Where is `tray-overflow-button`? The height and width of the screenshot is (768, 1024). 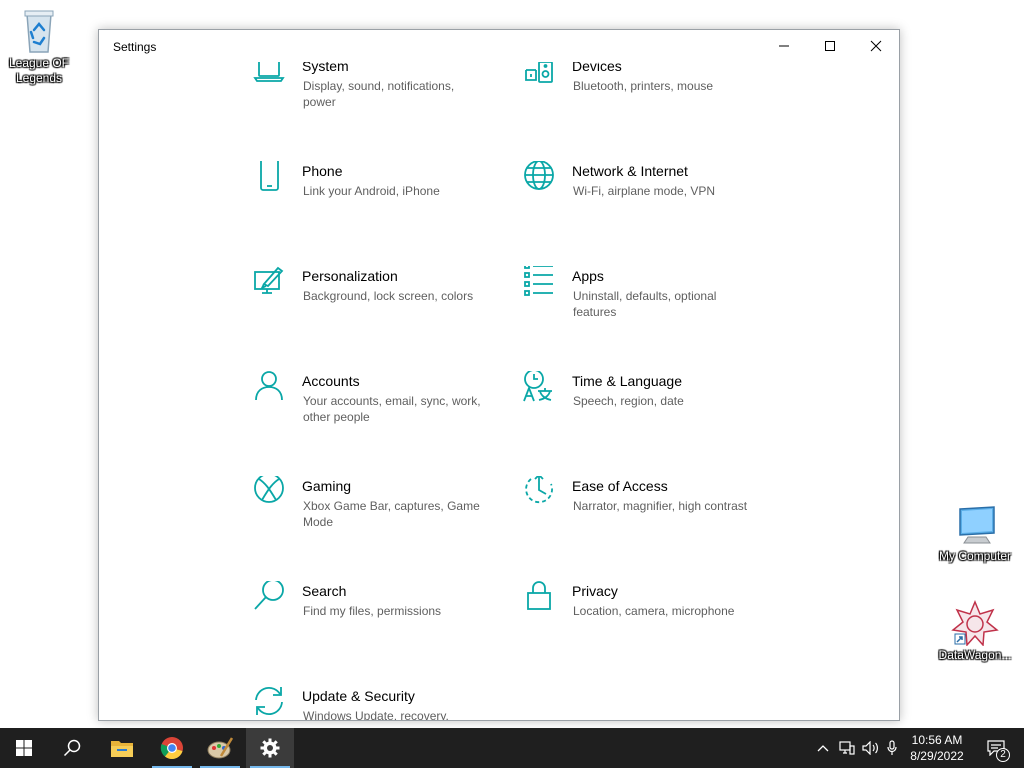
tray-overflow-button is located at coordinates (823, 748).